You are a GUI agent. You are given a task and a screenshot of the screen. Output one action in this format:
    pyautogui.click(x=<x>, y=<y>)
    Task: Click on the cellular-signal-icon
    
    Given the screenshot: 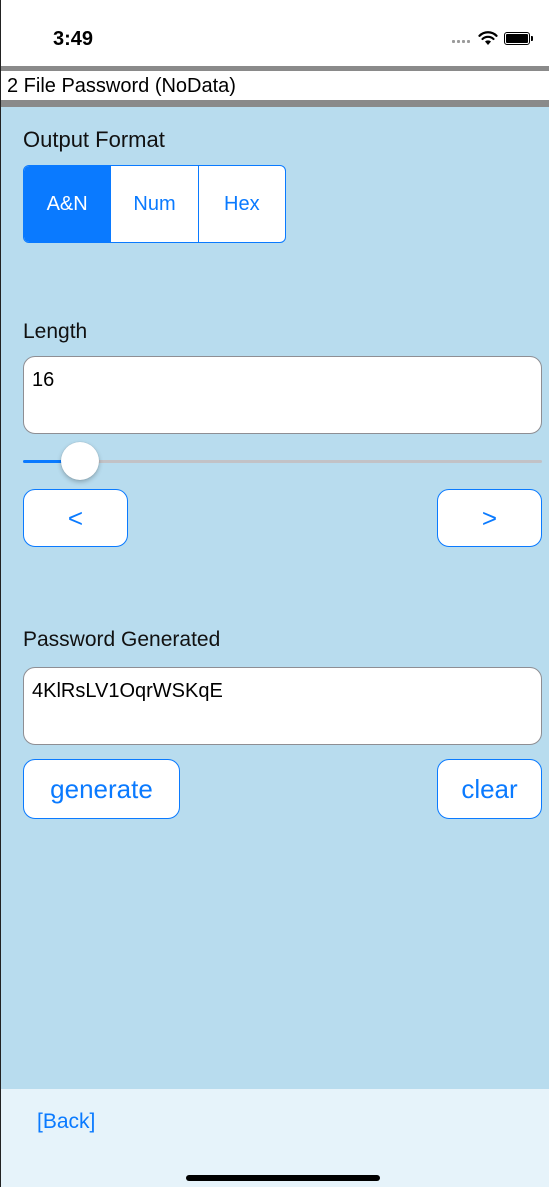 What is the action you would take?
    pyautogui.click(x=462, y=38)
    